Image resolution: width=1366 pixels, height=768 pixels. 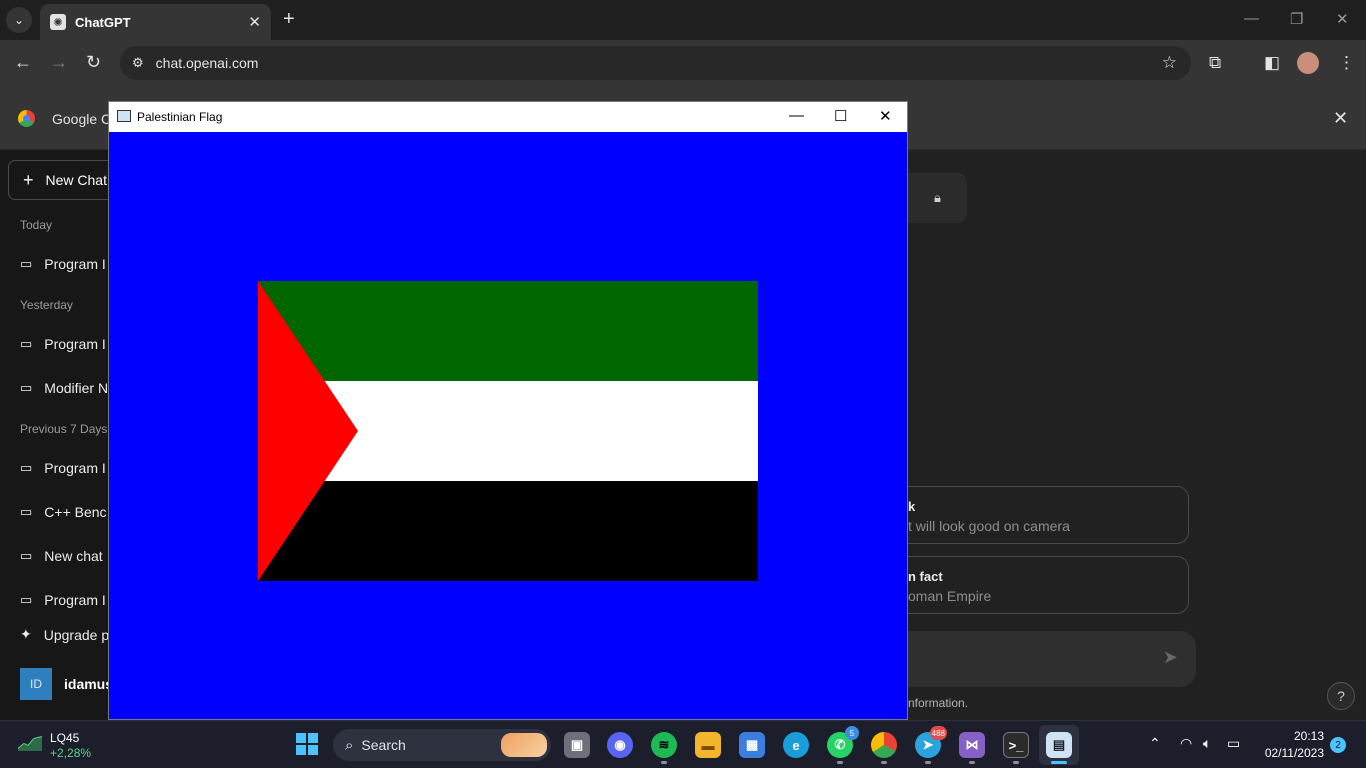 What do you see at coordinates (925, 576) in the screenshot?
I see `suggestion-title: n fact` at bounding box center [925, 576].